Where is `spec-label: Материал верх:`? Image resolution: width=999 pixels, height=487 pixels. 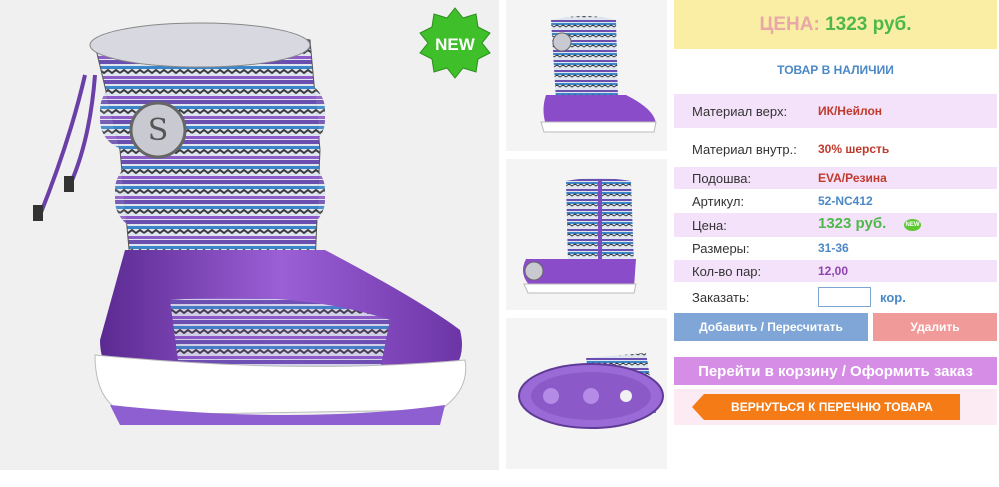
spec-label: Материал верх: is located at coordinates (740, 111).